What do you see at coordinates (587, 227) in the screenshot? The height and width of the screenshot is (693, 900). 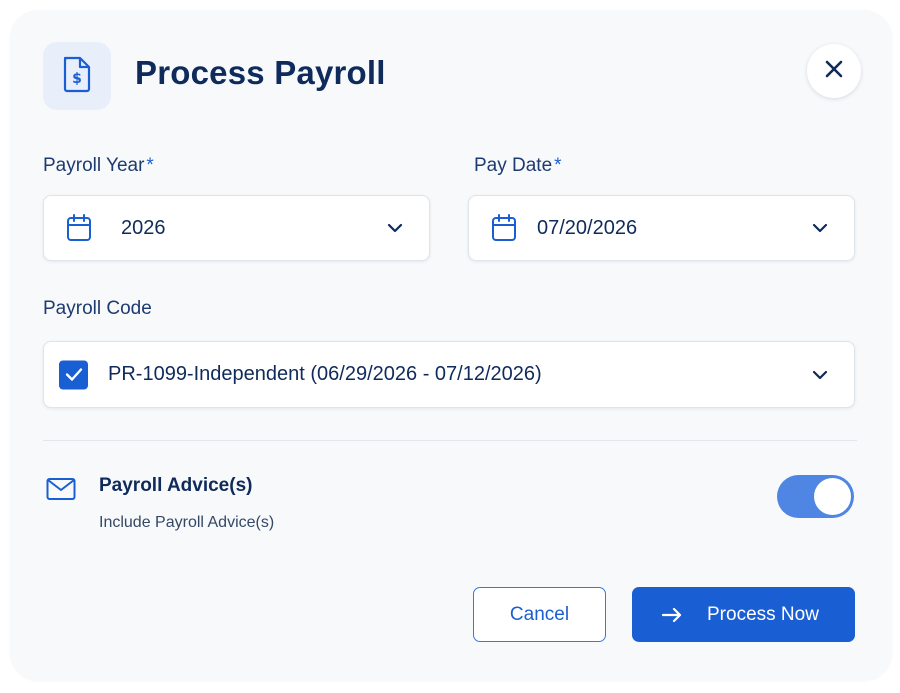 I see `pay-date-value: 07/20/2026` at bounding box center [587, 227].